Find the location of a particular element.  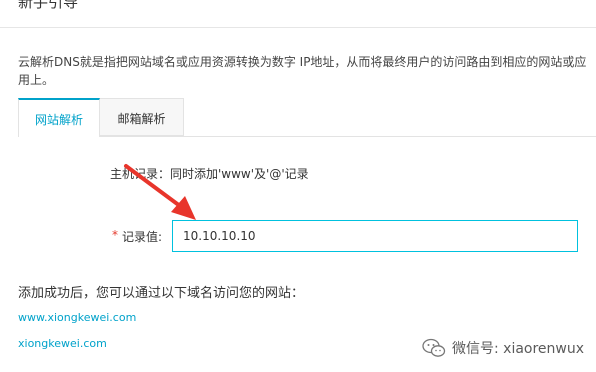

host-record-text: 主机记录：同时添加'www'及'@'记录 is located at coordinates (209, 174).